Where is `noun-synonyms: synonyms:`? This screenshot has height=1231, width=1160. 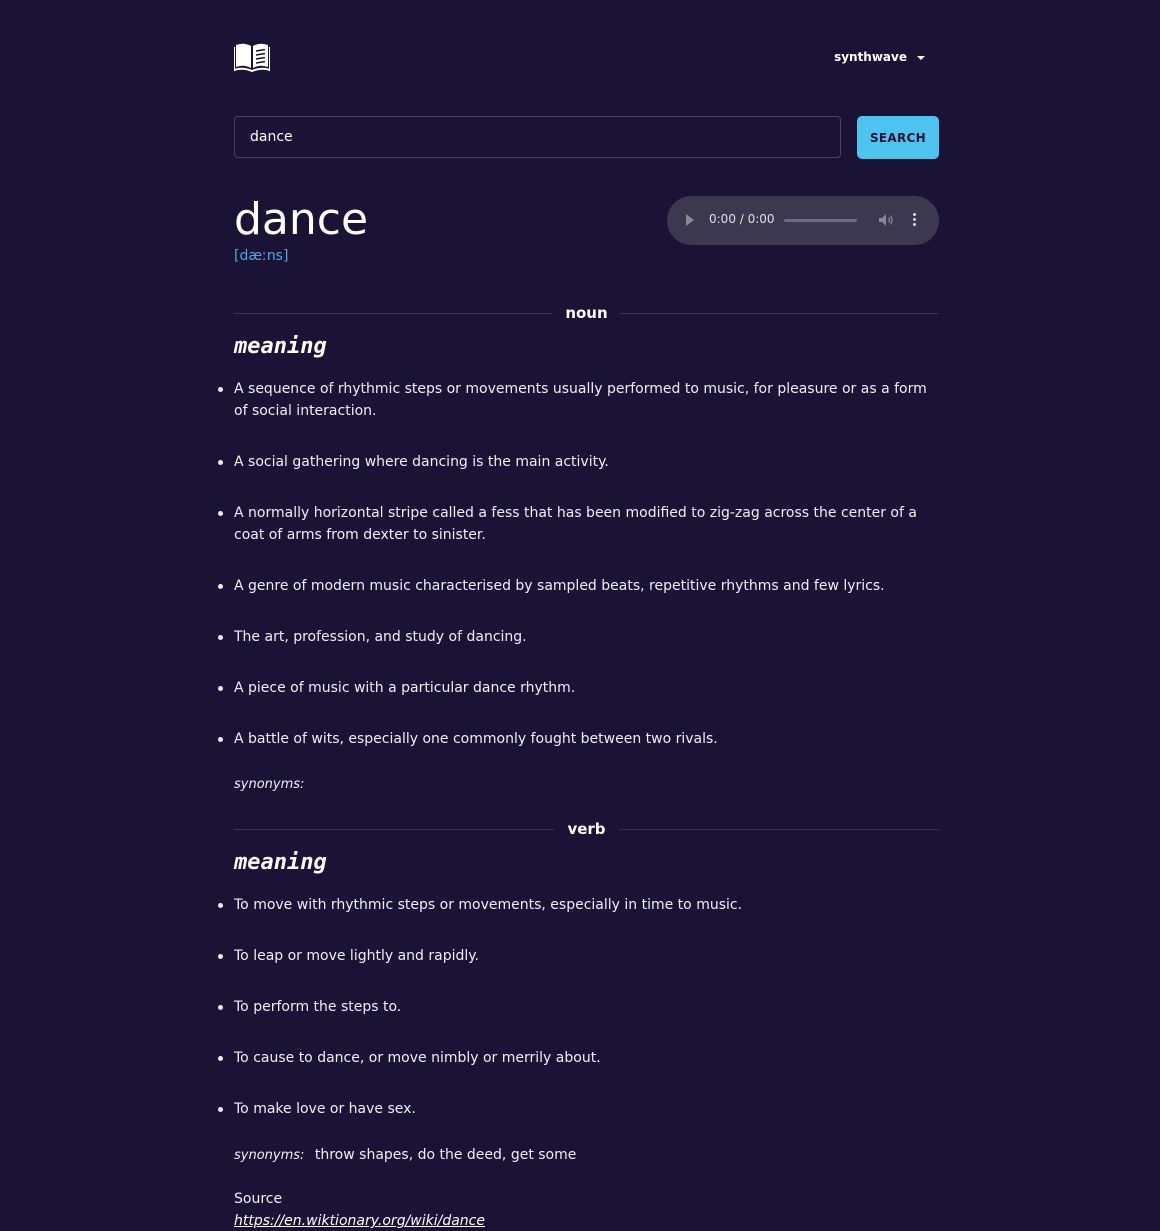
noun-synonyms: synonyms: is located at coordinates (272, 784).